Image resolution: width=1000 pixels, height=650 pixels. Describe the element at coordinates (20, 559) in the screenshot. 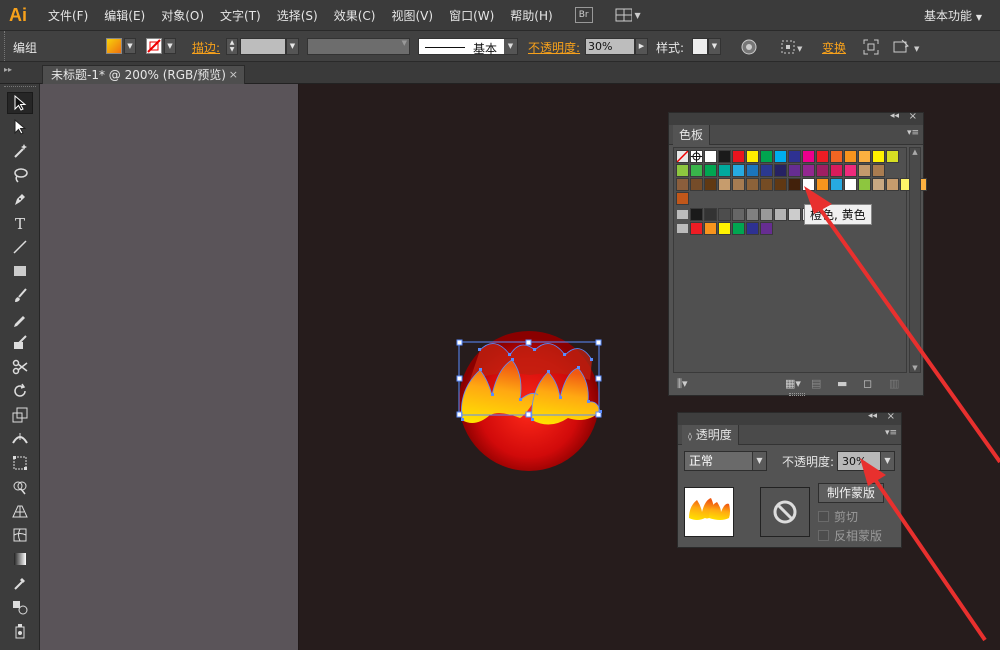

I see `gradient-tool` at that location.